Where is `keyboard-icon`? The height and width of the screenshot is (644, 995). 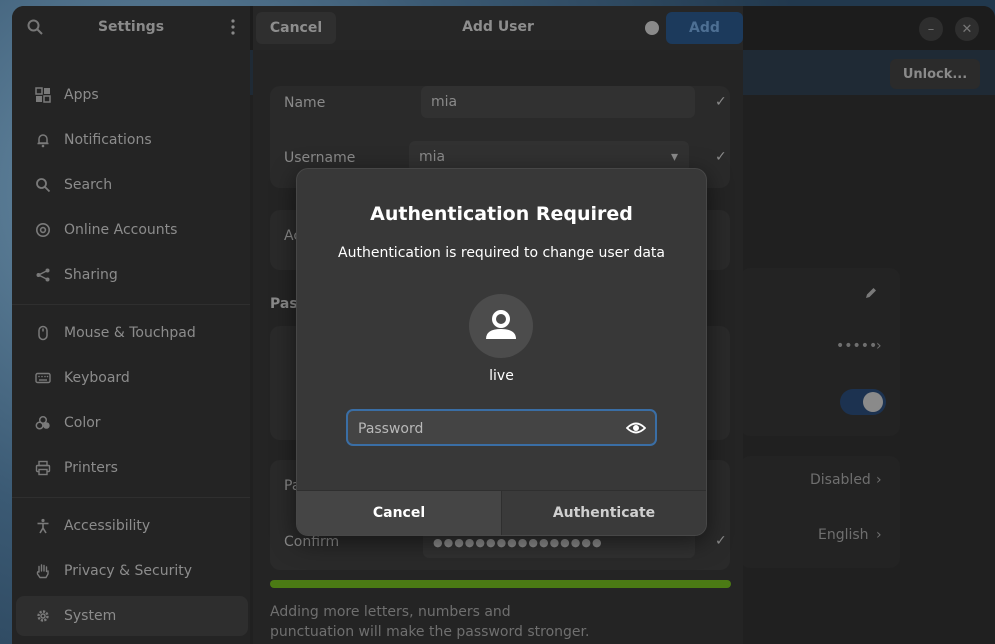 keyboard-icon is located at coordinates (43, 378).